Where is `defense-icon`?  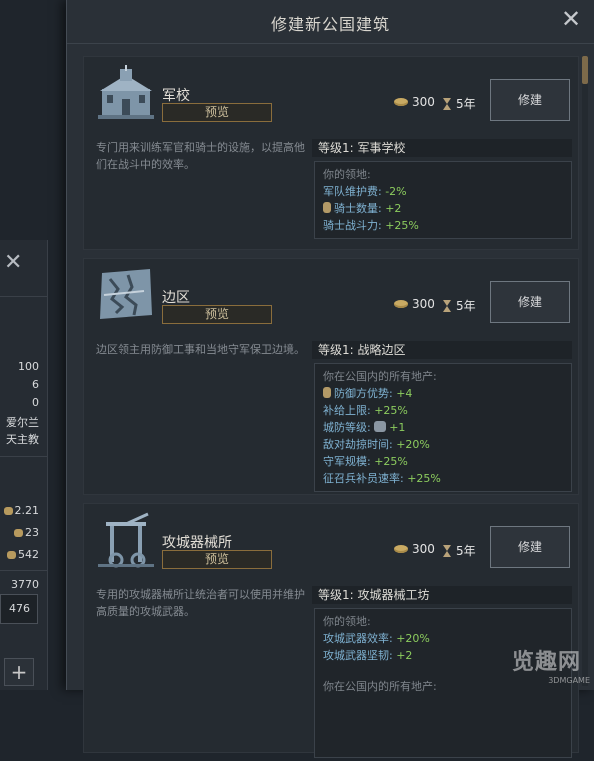 defense-icon is located at coordinates (327, 392).